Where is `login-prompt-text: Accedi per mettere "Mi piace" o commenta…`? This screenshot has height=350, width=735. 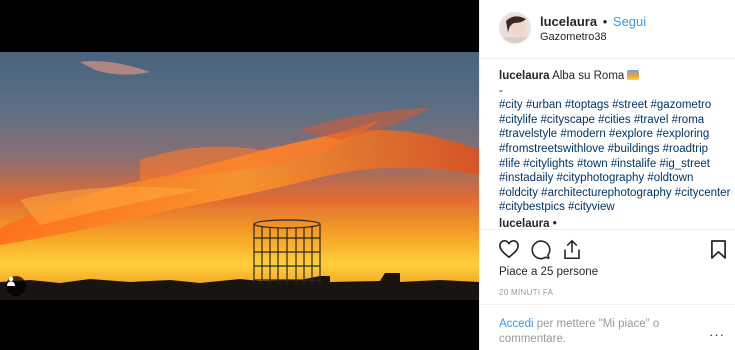 login-prompt-text: Accedi per mettere "Mi piace" o commenta… is located at coordinates (586, 332).